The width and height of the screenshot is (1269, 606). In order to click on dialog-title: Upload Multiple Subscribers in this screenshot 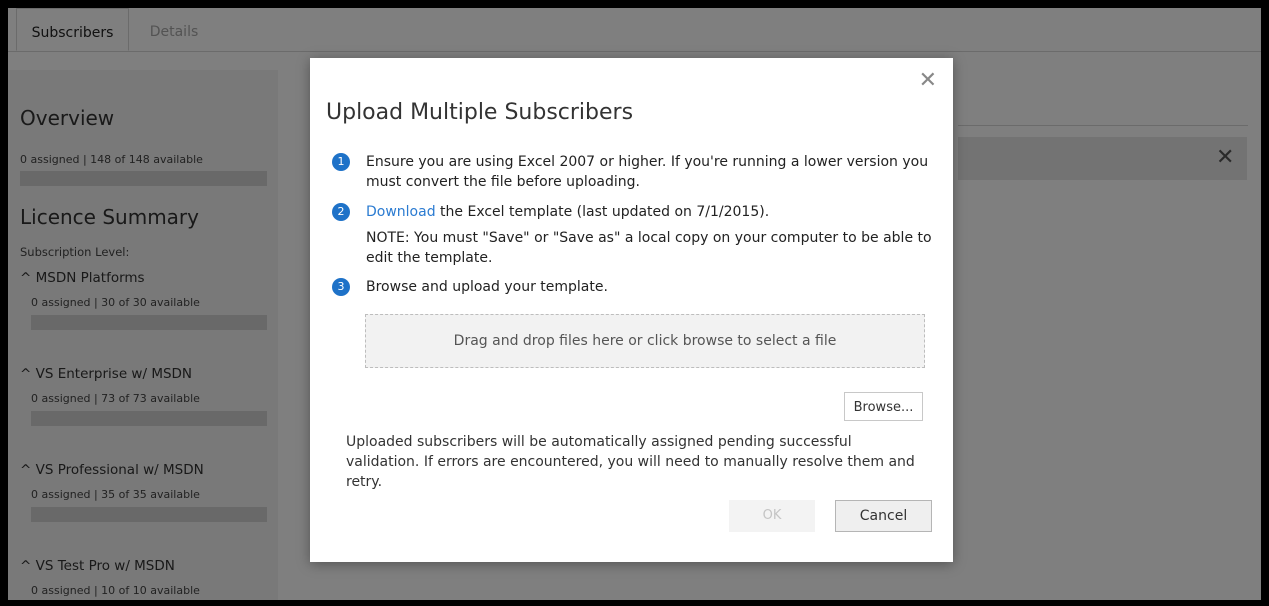, I will do `click(480, 112)`.